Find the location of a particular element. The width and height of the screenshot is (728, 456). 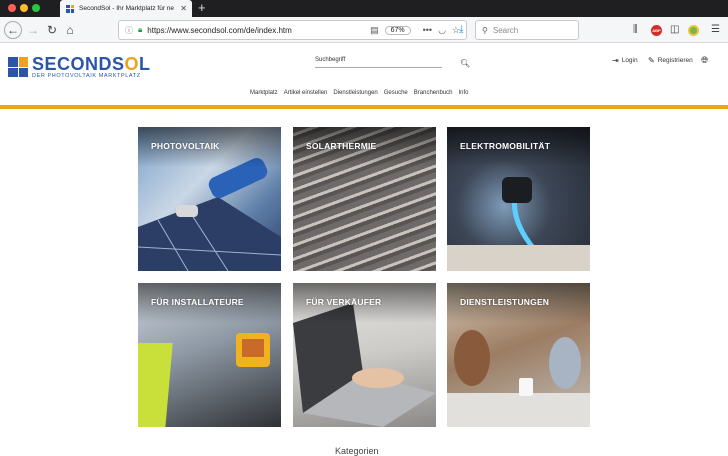

nav-item-dienstleistungen: Dienstleistungen is located at coordinates (355, 93).